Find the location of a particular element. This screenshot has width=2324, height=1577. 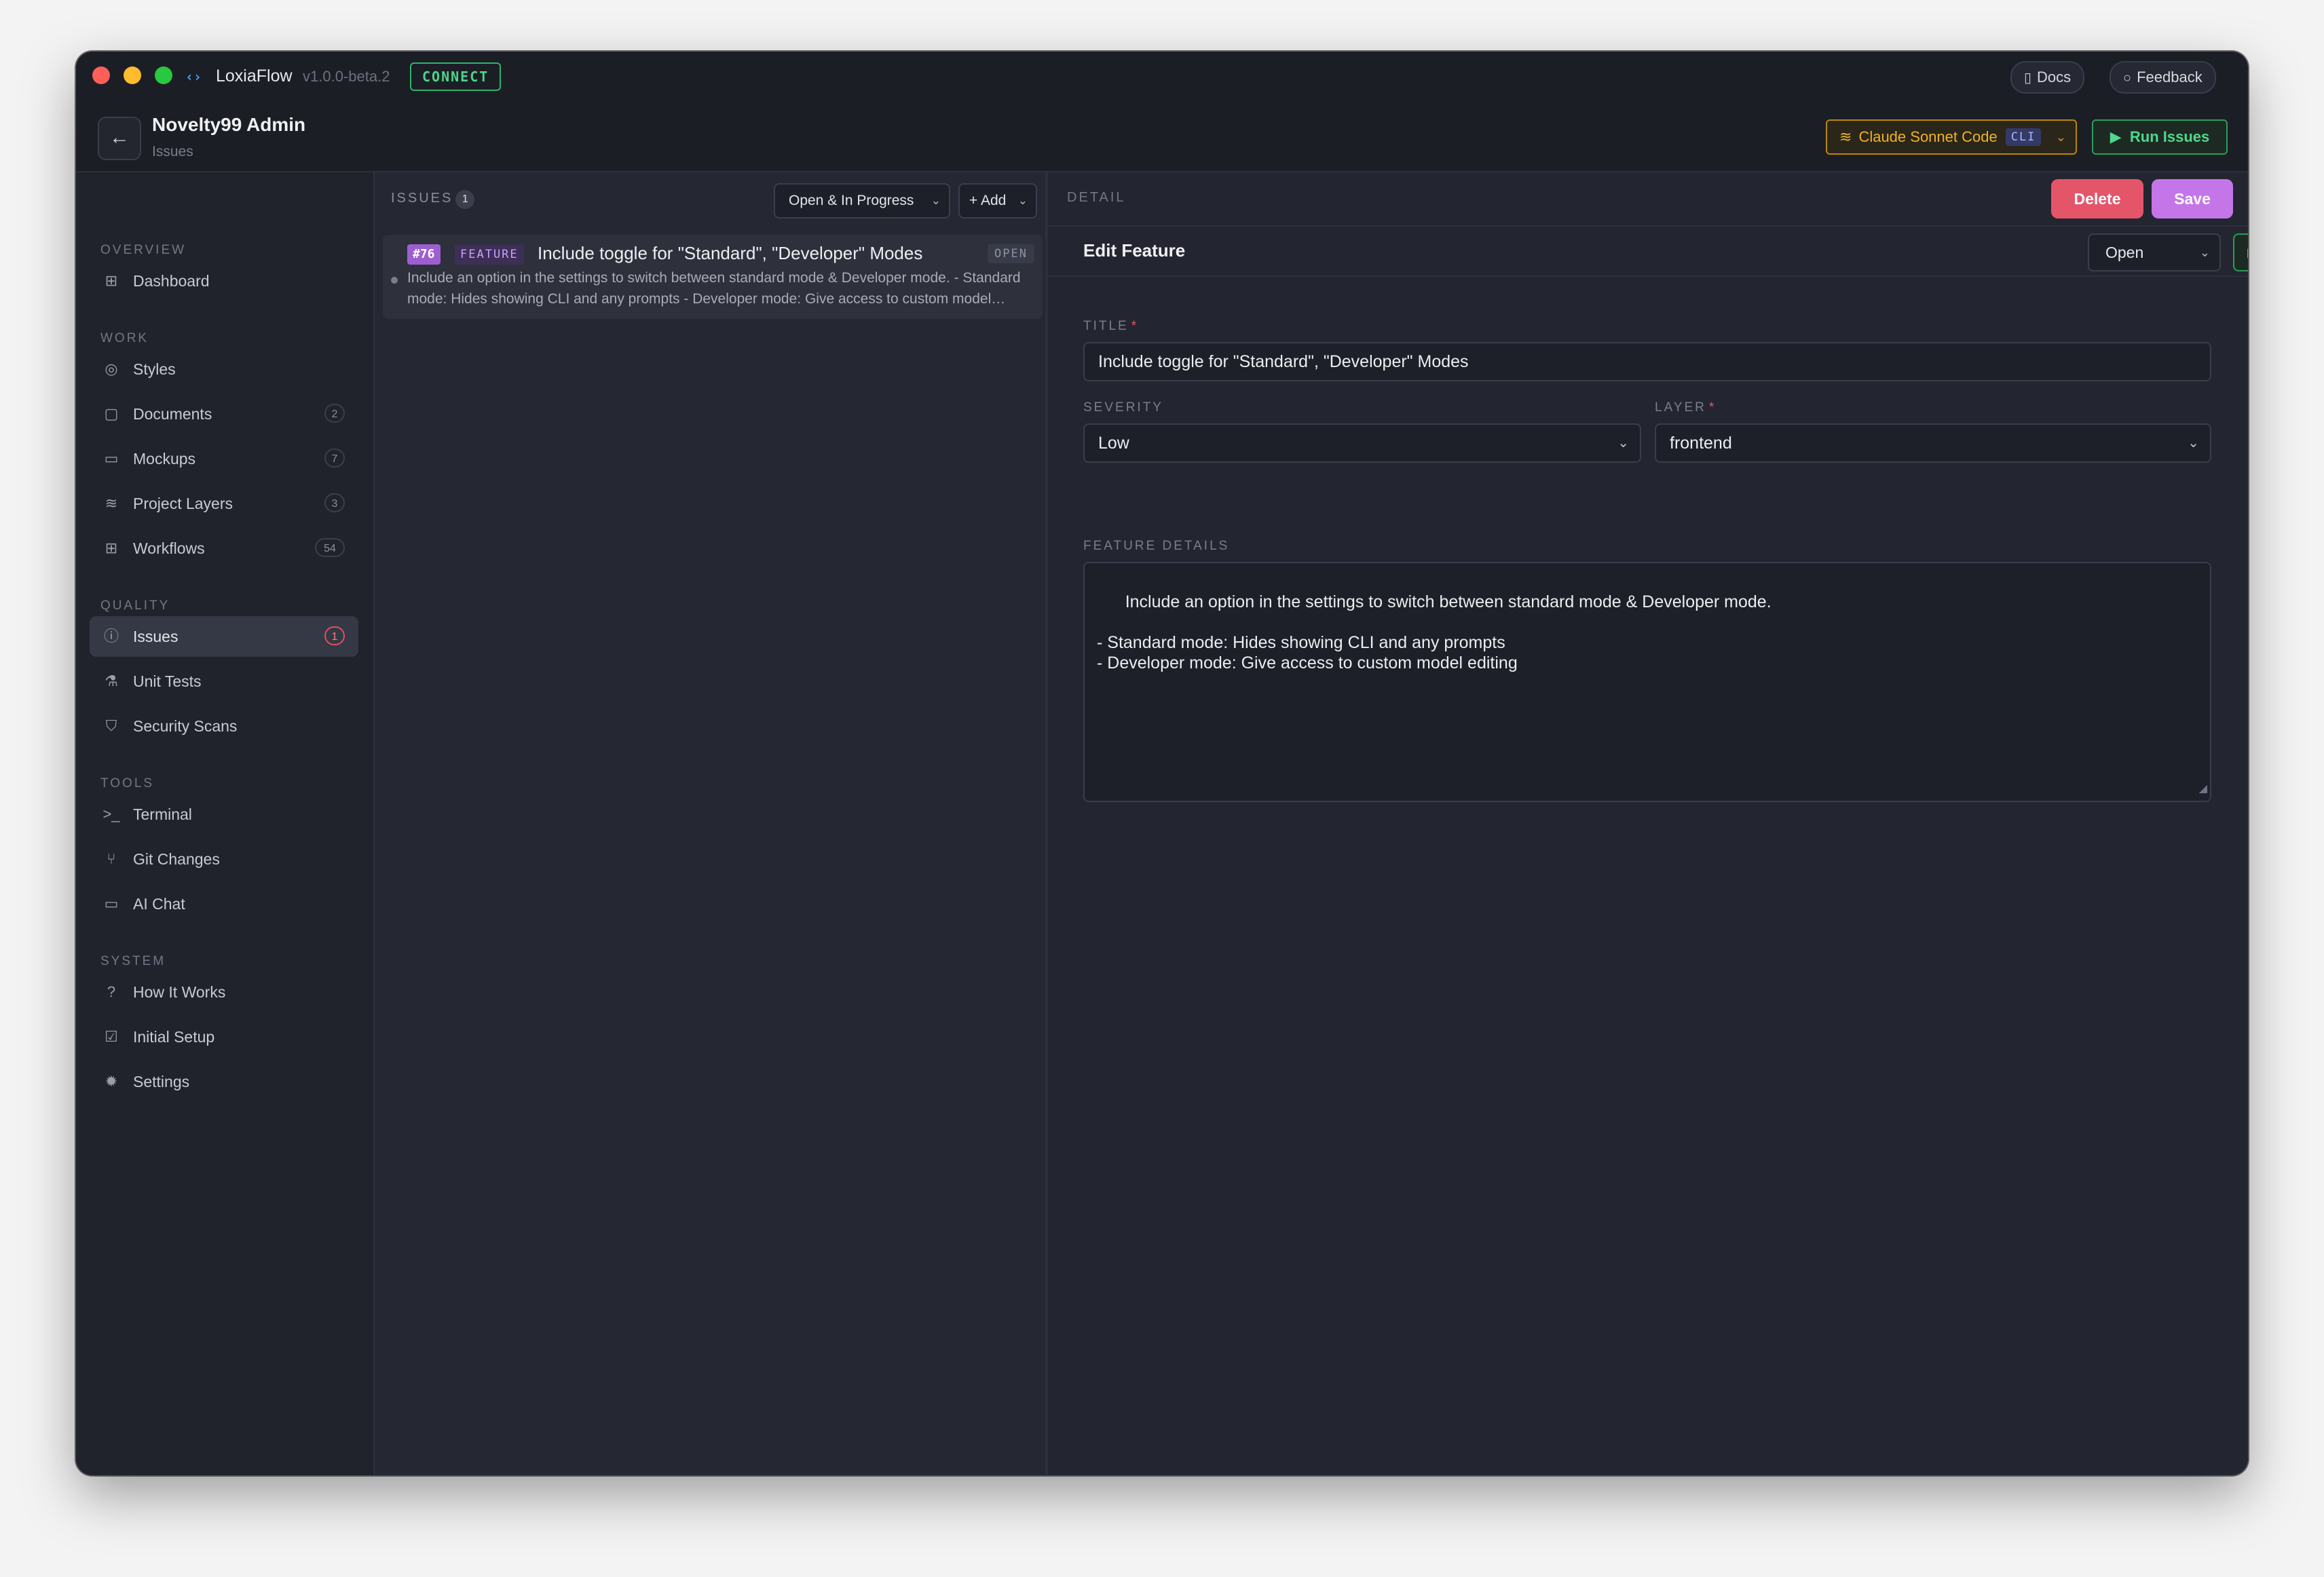

connect-button: CONNECT is located at coordinates (456, 76).